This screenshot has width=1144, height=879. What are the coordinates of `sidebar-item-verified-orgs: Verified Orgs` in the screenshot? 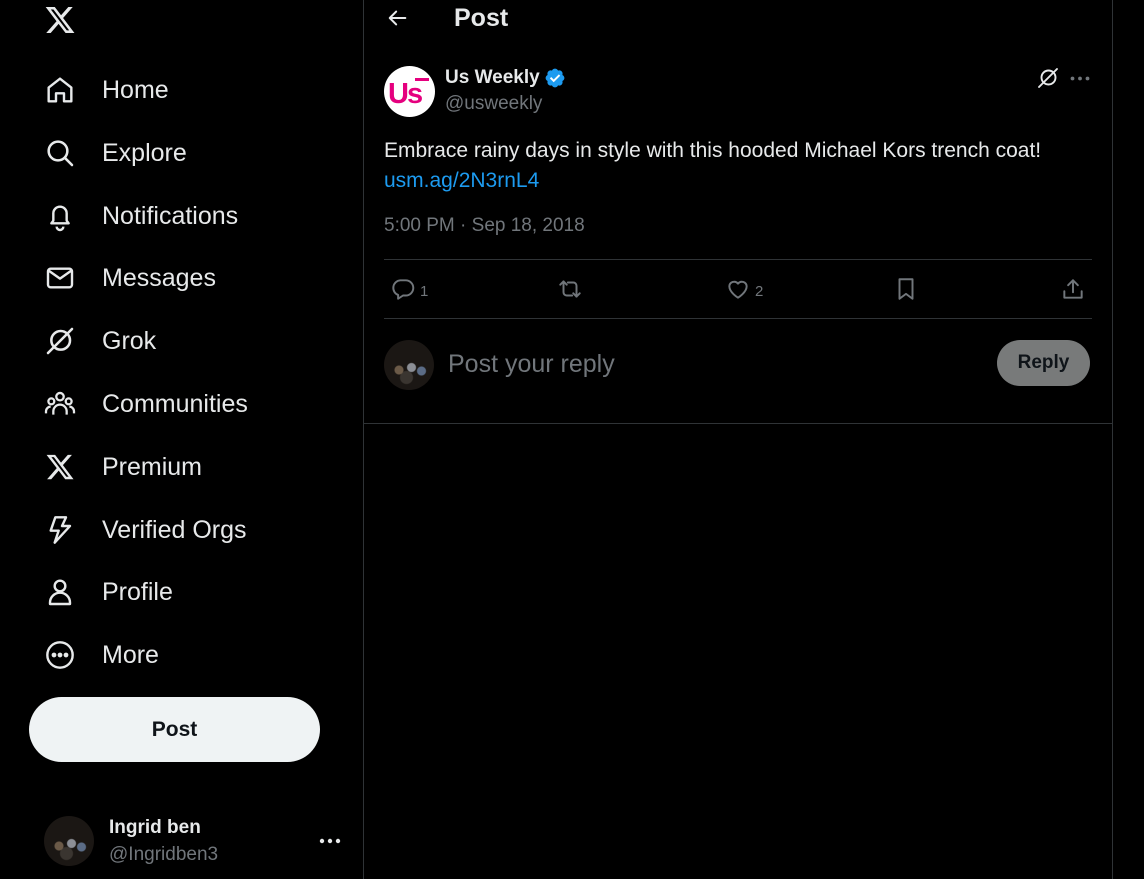 It's located at (145, 530).